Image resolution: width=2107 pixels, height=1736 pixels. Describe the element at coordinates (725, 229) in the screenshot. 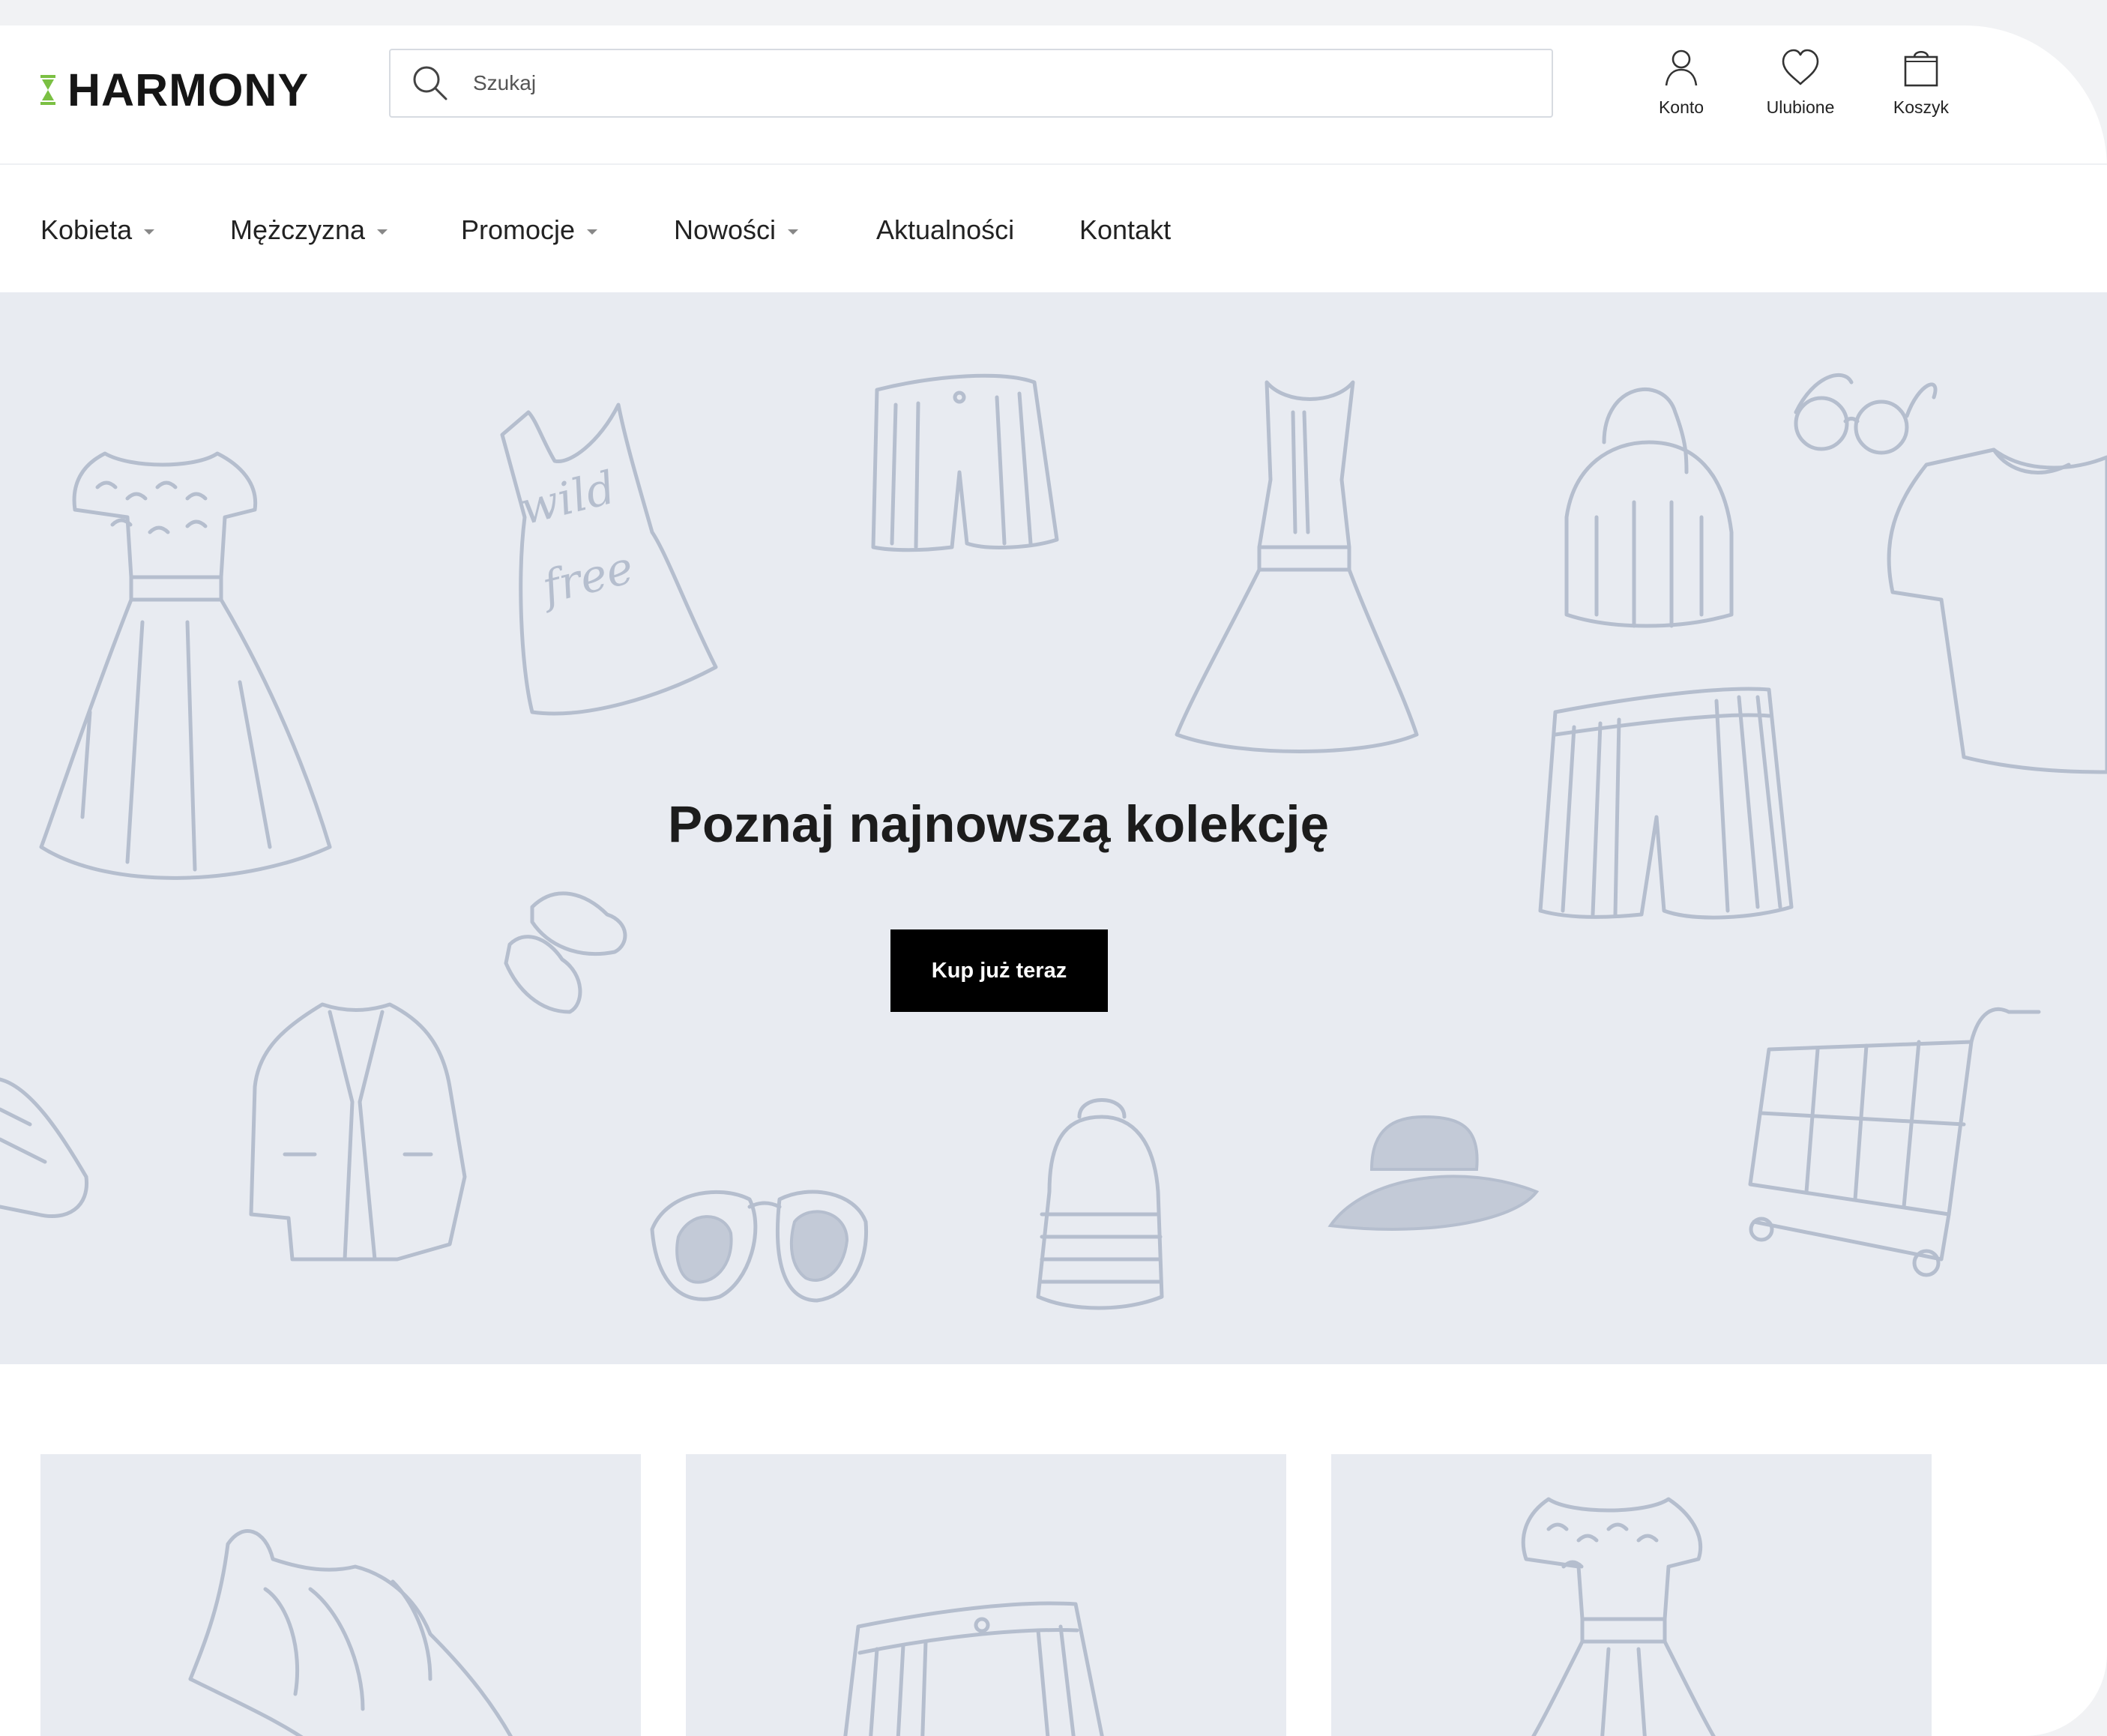

I see `nav-item-label: Nowości` at that location.